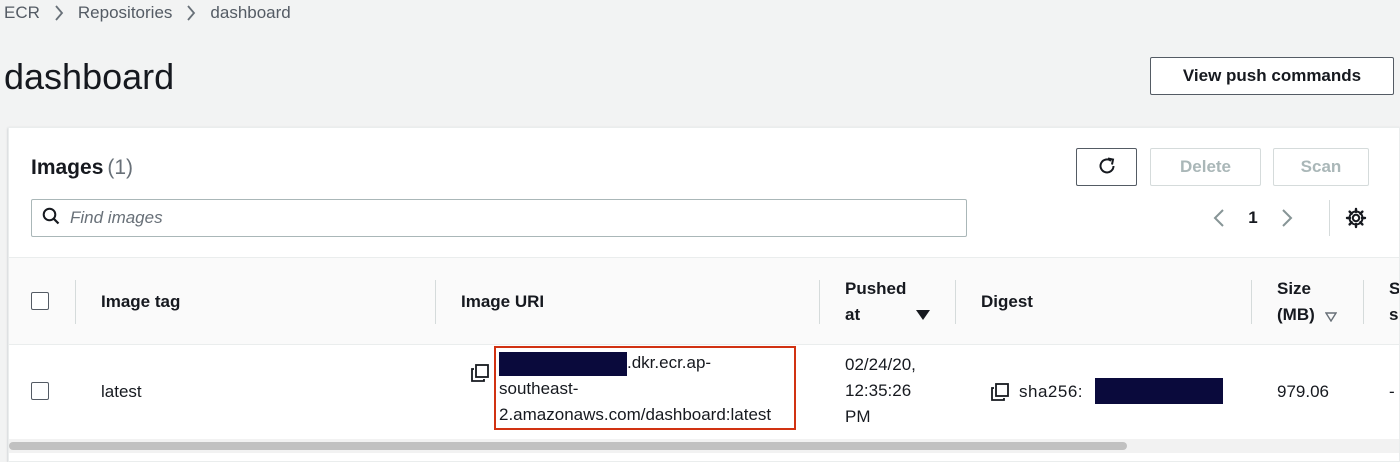 The width and height of the screenshot is (1400, 462). Describe the element at coordinates (1331, 318) in the screenshot. I see `sort-icon` at that location.